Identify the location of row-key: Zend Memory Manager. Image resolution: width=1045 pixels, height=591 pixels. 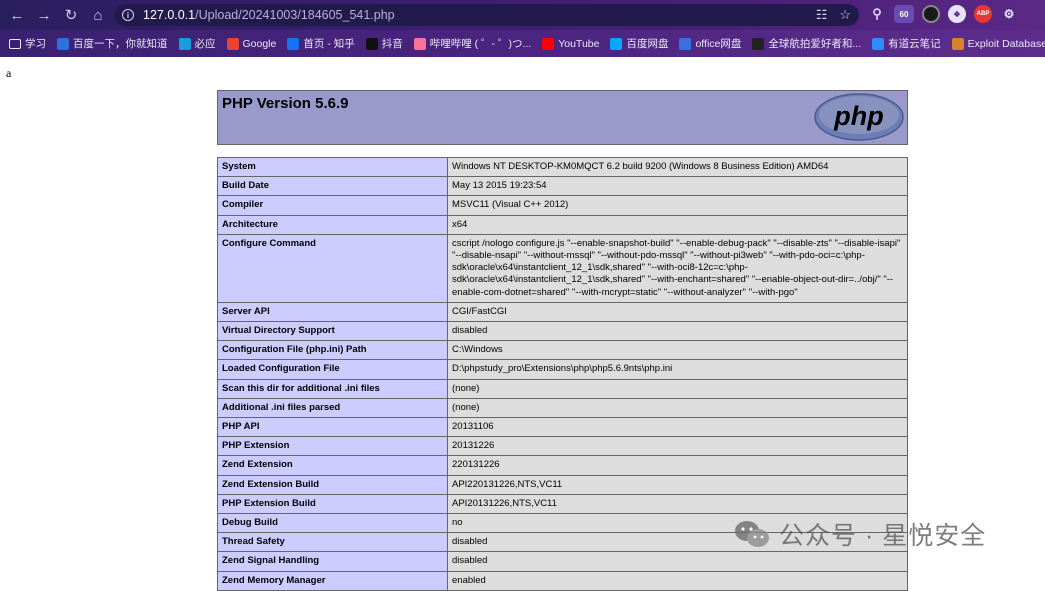
(332, 580).